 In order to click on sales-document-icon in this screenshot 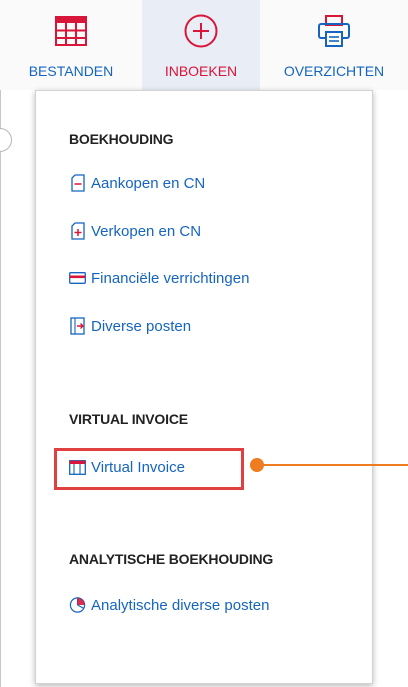, I will do `click(77, 231)`.